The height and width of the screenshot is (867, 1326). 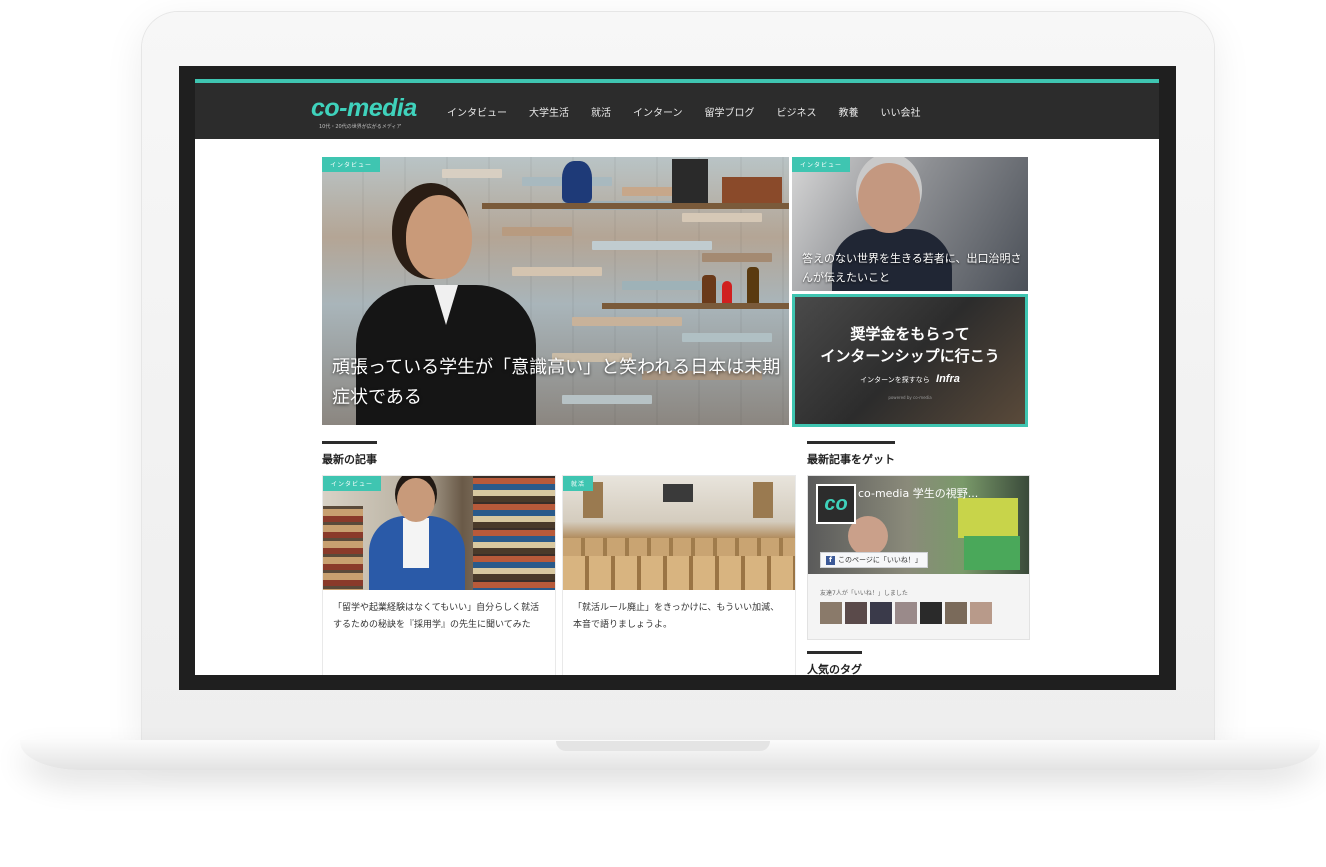 I want to click on site-logo: co-media, so click(x=364, y=108).